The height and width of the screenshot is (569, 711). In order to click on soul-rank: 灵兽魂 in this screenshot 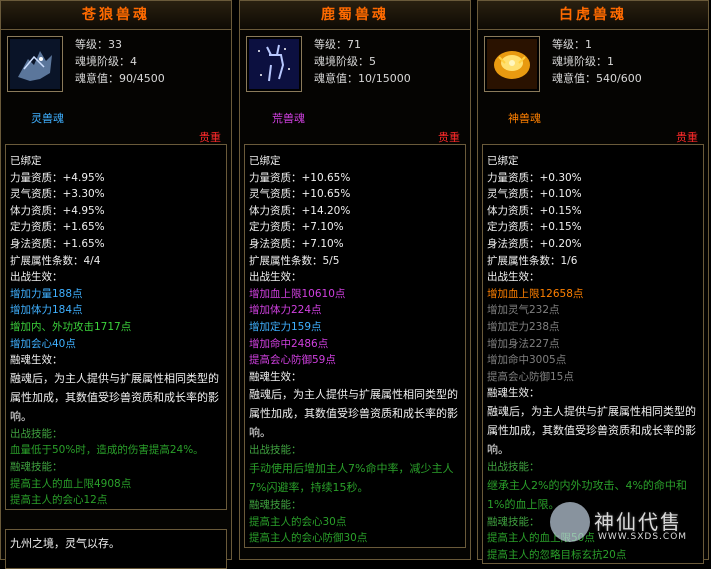, I will do `click(47, 118)`.